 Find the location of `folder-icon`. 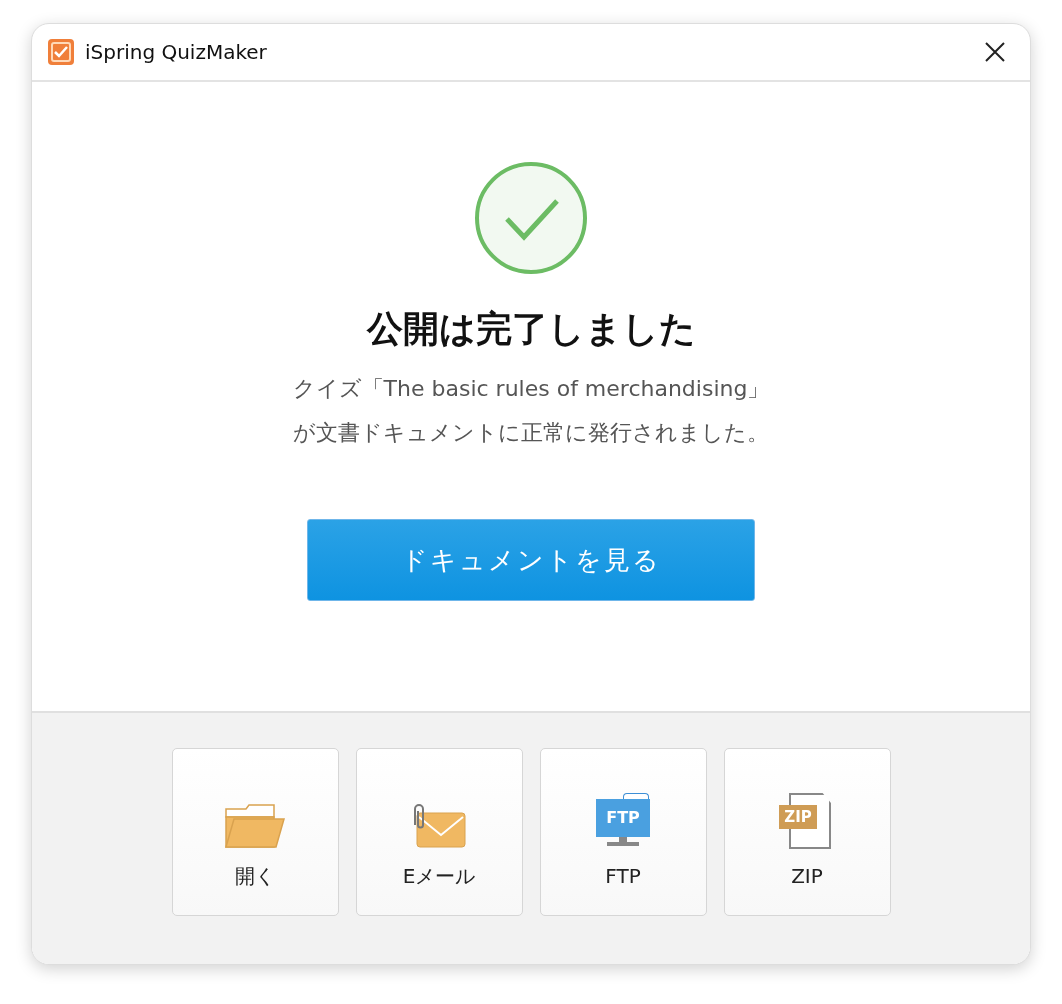

folder-icon is located at coordinates (255, 826).